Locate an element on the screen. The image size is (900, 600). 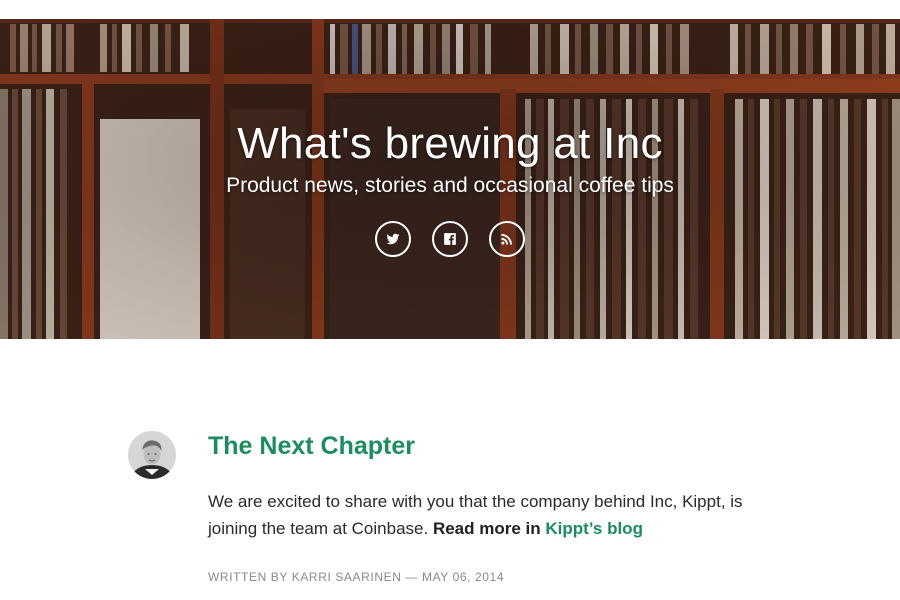
author-photo is located at coordinates (152, 455).